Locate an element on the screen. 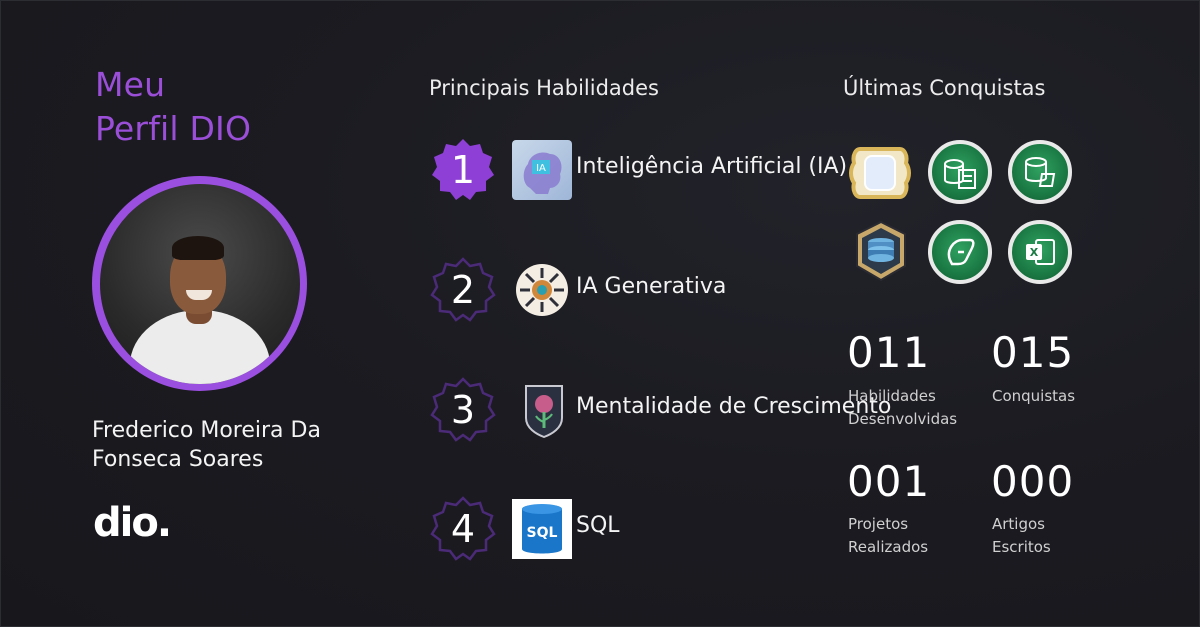 Image resolution: width=1200 pixels, height=627 pixels. stat-value-skills: 011 is located at coordinates (889, 352).